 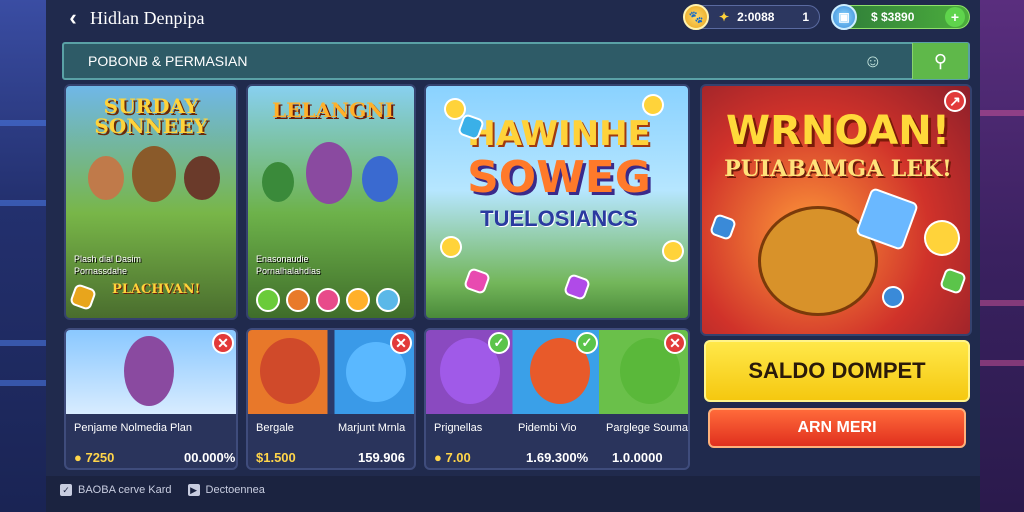 What do you see at coordinates (168, 61) in the screenshot?
I see `search-label: POBONB & PERMASIAN` at bounding box center [168, 61].